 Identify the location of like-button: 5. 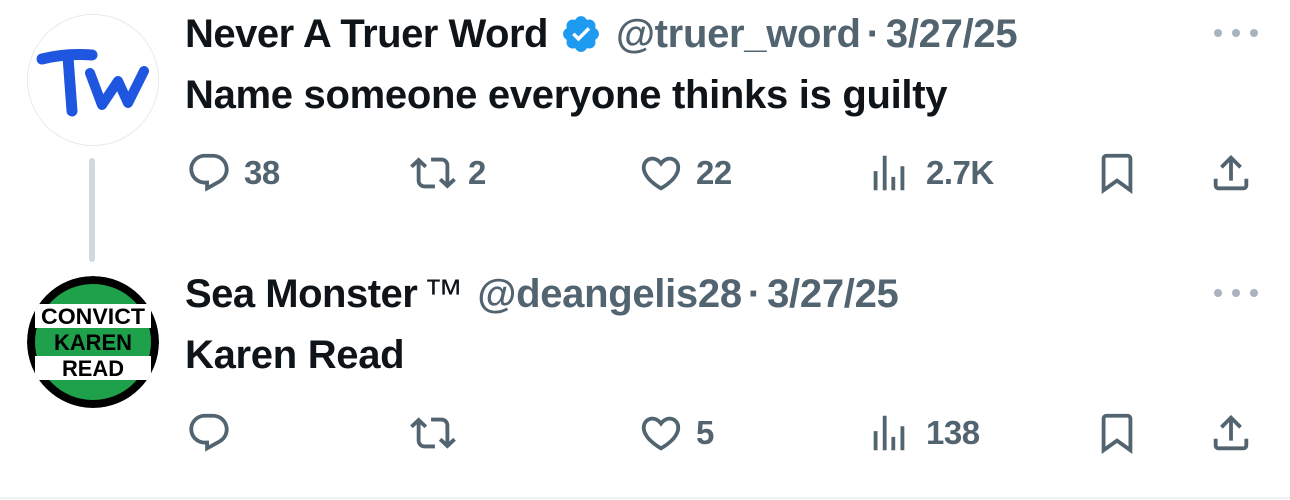
(676, 433).